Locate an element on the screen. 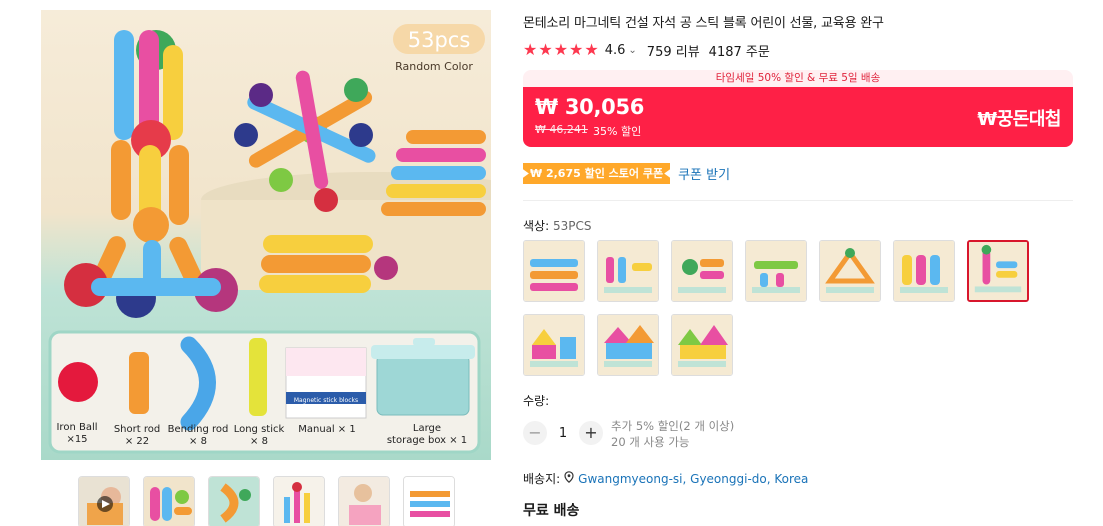 The width and height of the screenshot is (1103, 526). event-logo: ₩꿍돈대첩 is located at coordinates (1019, 119).